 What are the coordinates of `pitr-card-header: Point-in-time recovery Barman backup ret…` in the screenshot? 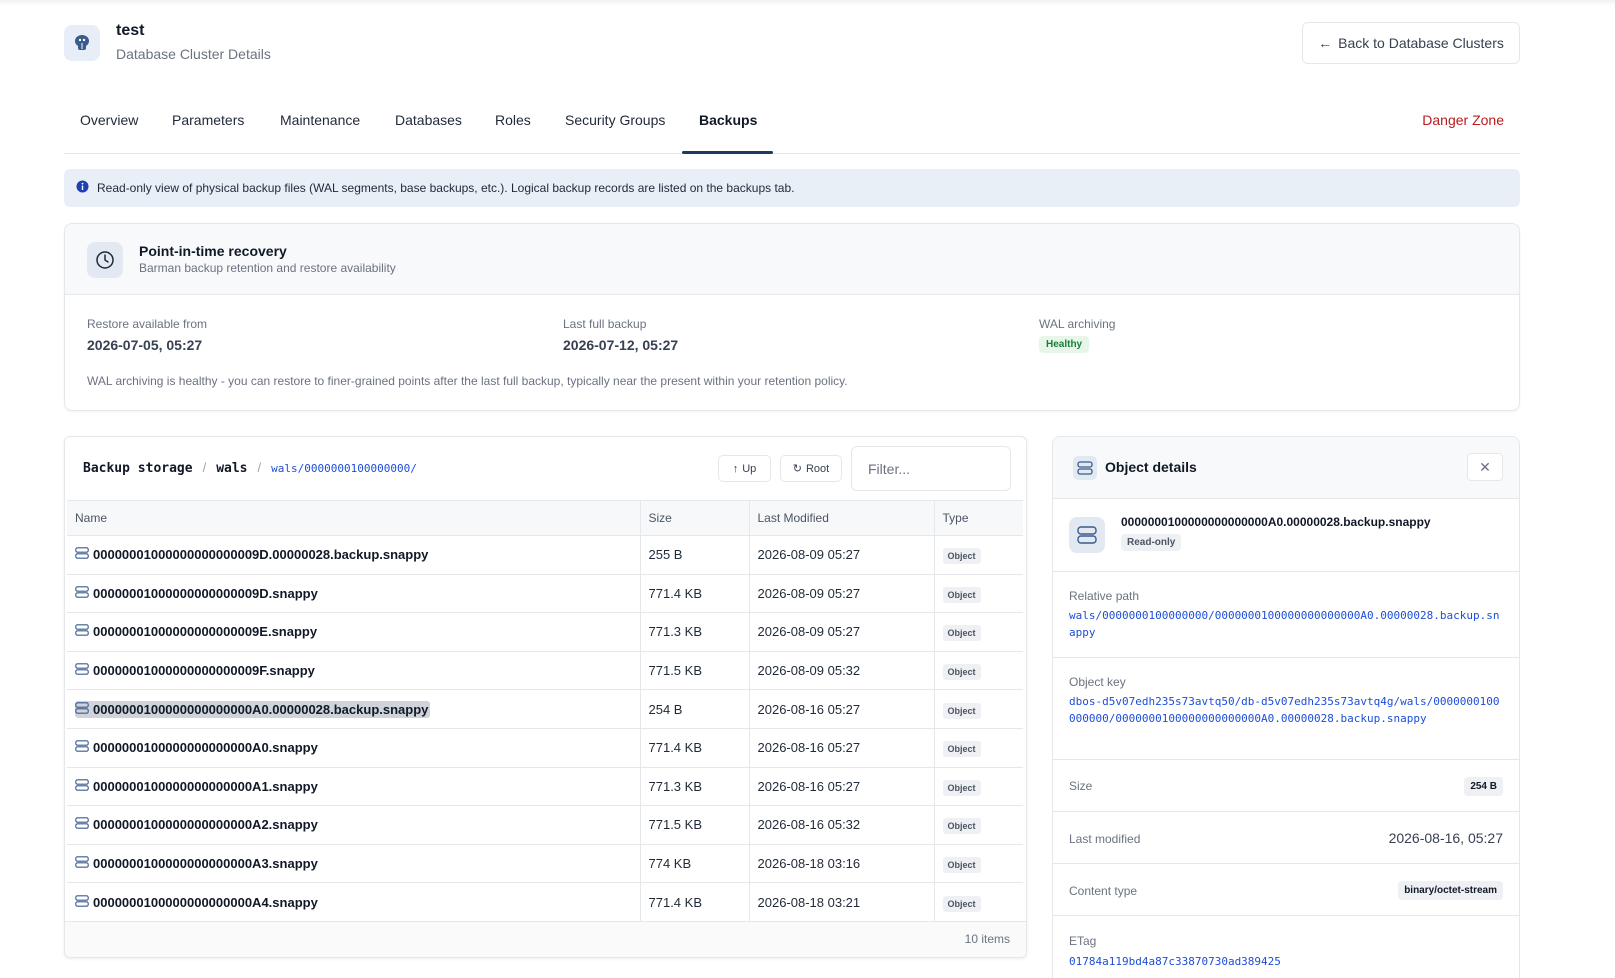 It's located at (792, 259).